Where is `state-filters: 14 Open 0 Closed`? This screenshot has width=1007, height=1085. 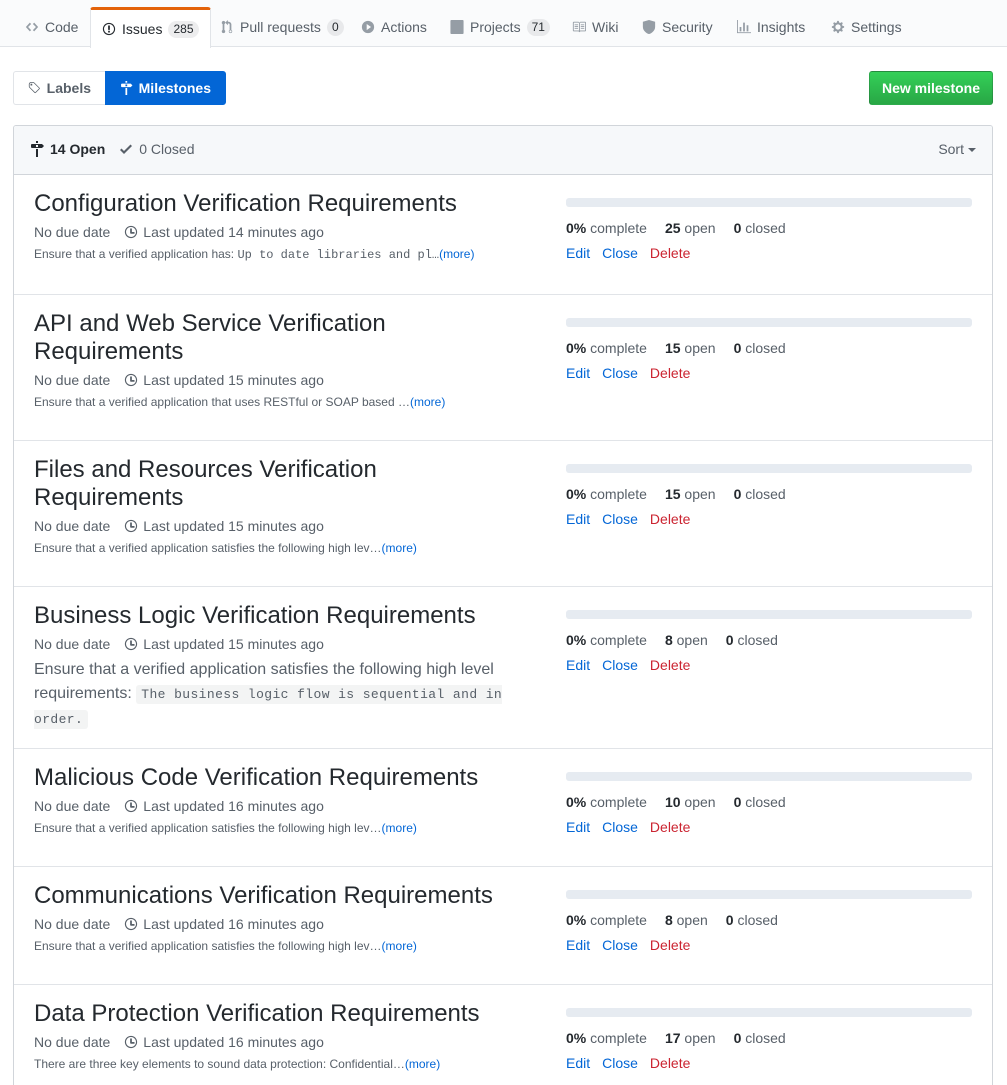 state-filters: 14 Open 0 Closed is located at coordinates (112, 149).